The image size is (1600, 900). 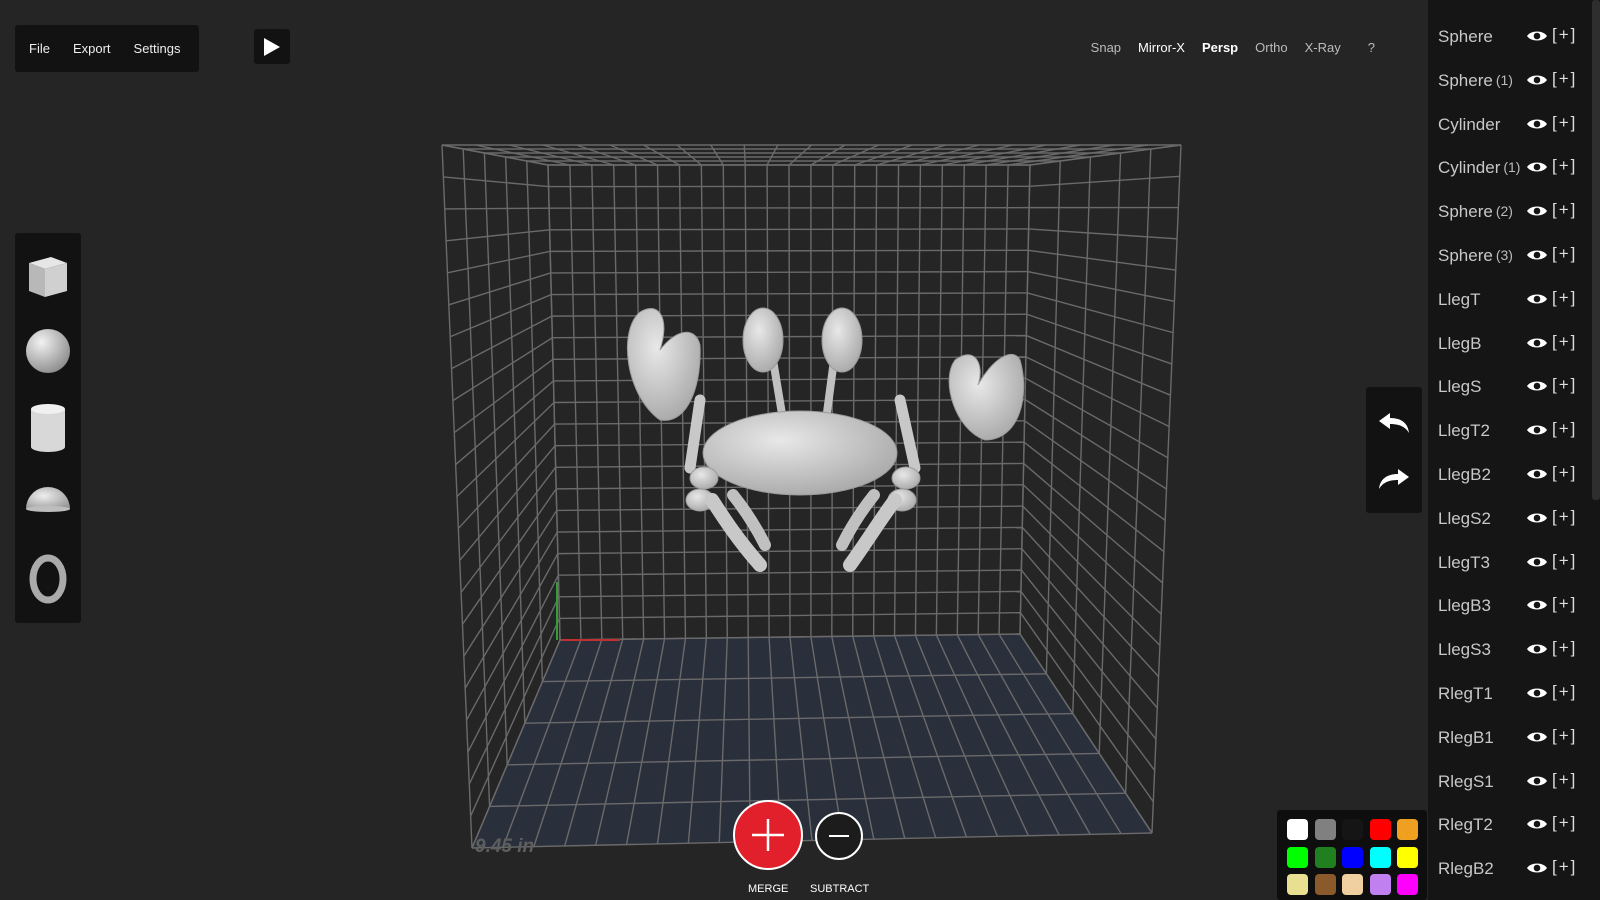 What do you see at coordinates (1394, 479) in the screenshot?
I see `redo-button` at bounding box center [1394, 479].